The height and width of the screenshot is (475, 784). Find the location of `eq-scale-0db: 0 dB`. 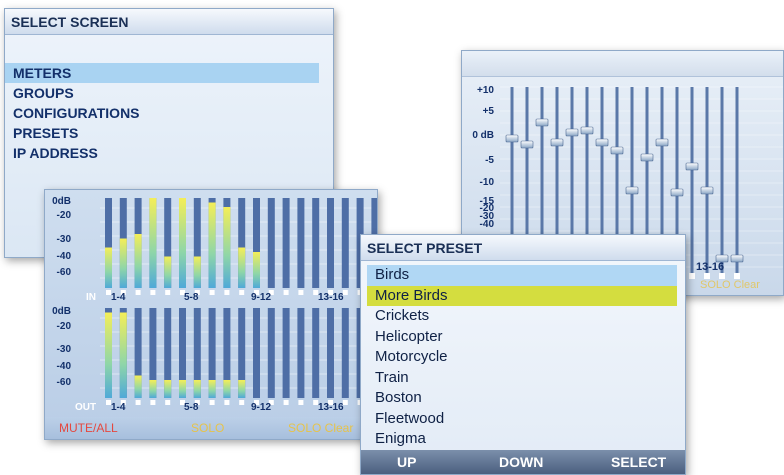

eq-scale-0db: 0 dB is located at coordinates (483, 135).